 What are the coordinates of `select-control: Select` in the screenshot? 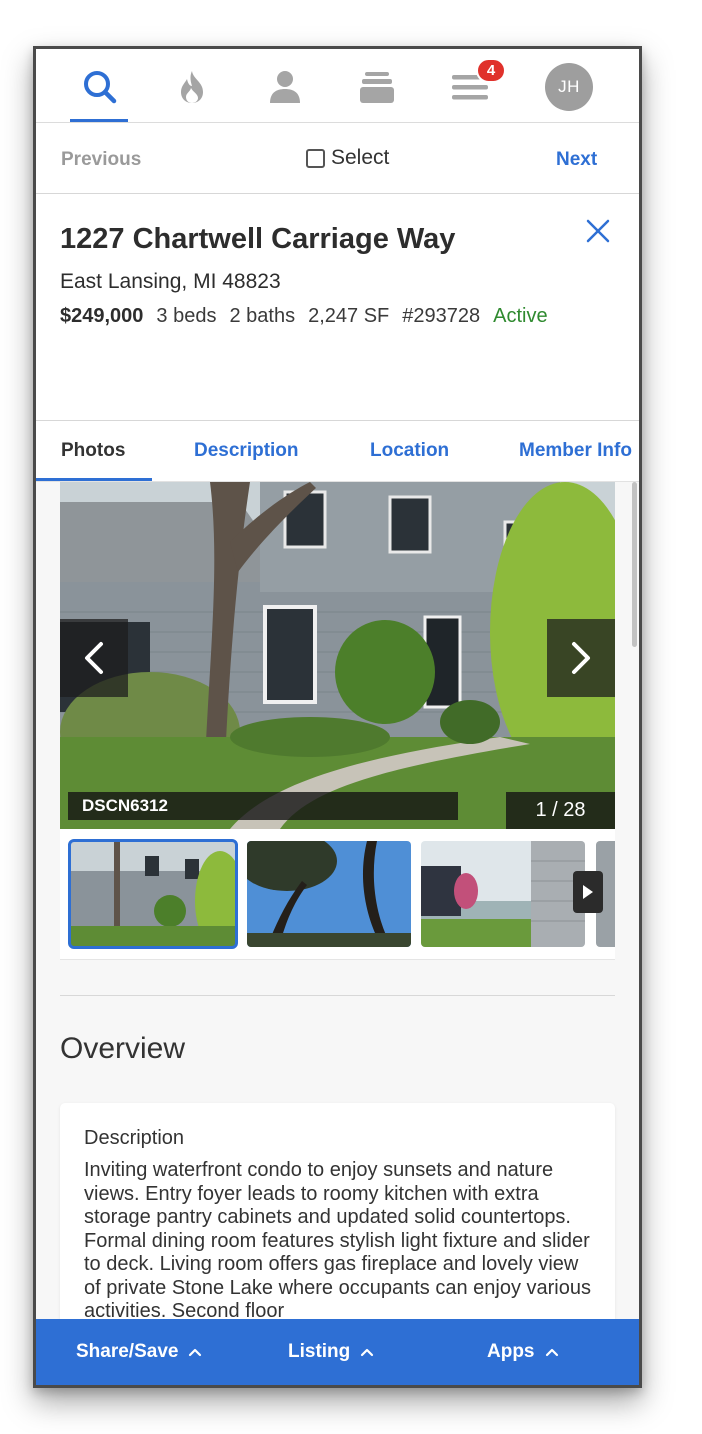 It's located at (347, 158).